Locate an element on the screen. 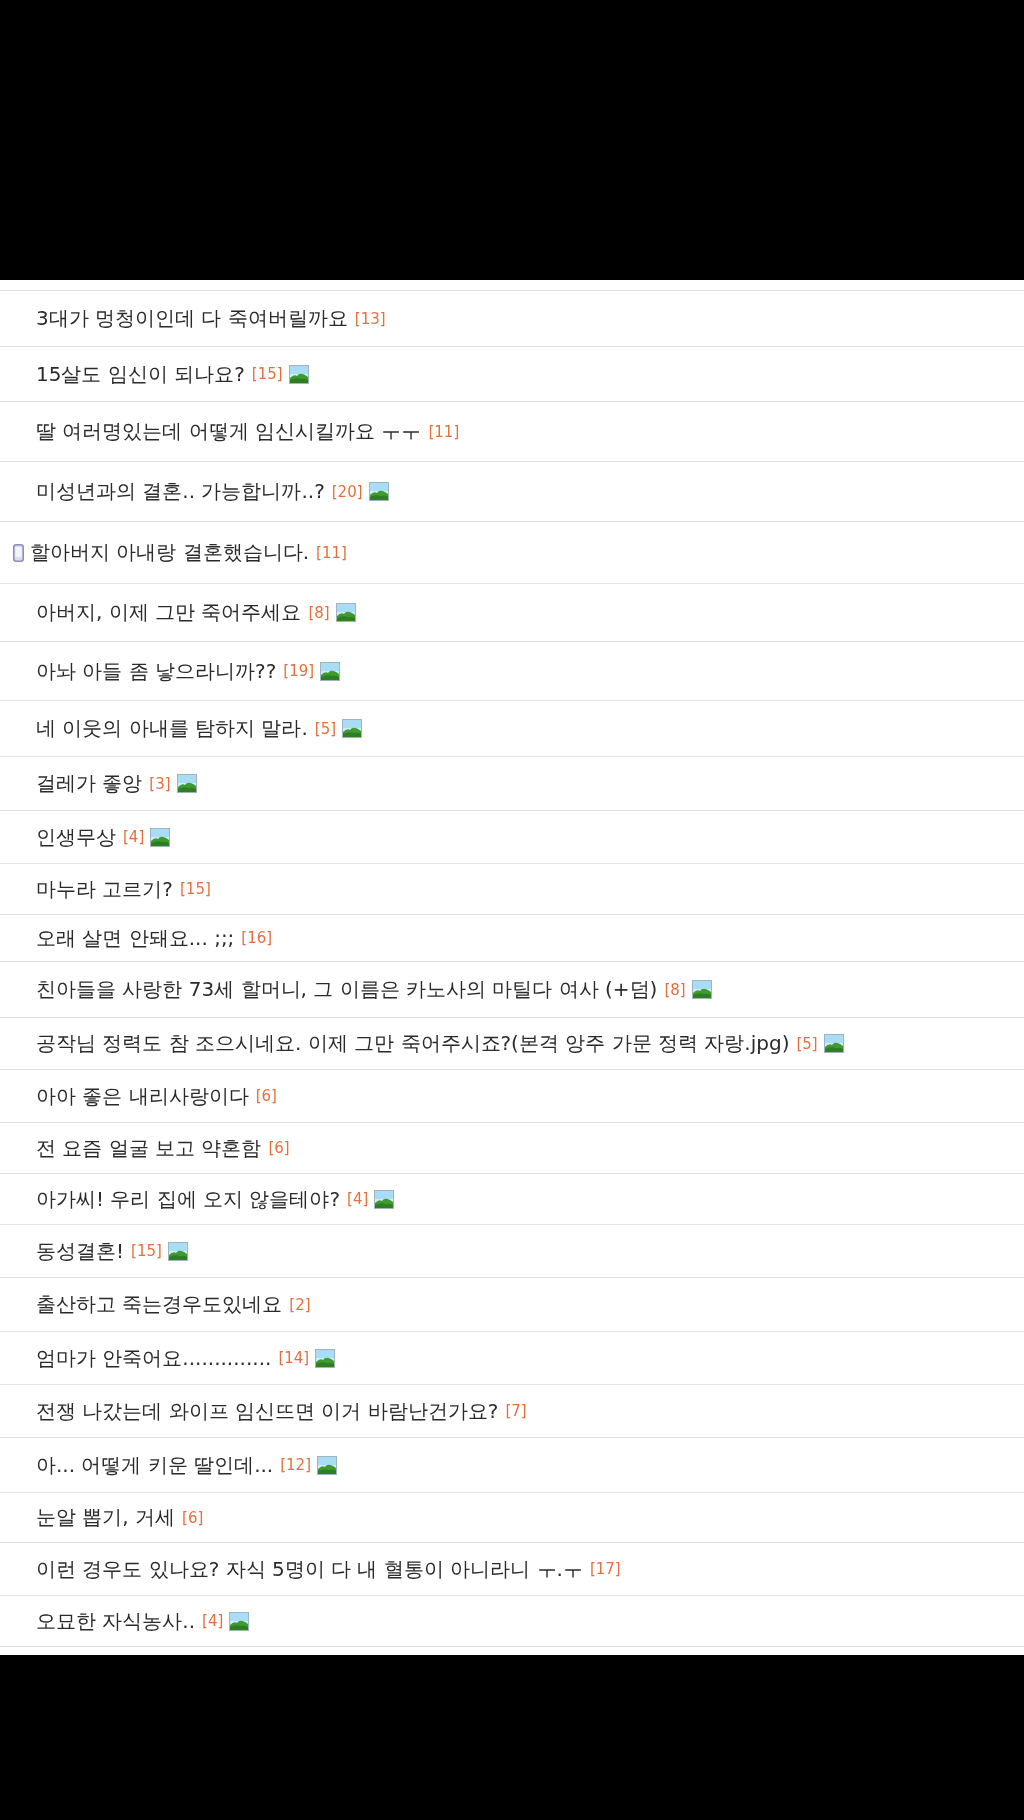 This screenshot has width=1024, height=1820. post-title: 딸 여러명있는데 어떻게 임신시킬까요 ㅜㅜ is located at coordinates (229, 431).